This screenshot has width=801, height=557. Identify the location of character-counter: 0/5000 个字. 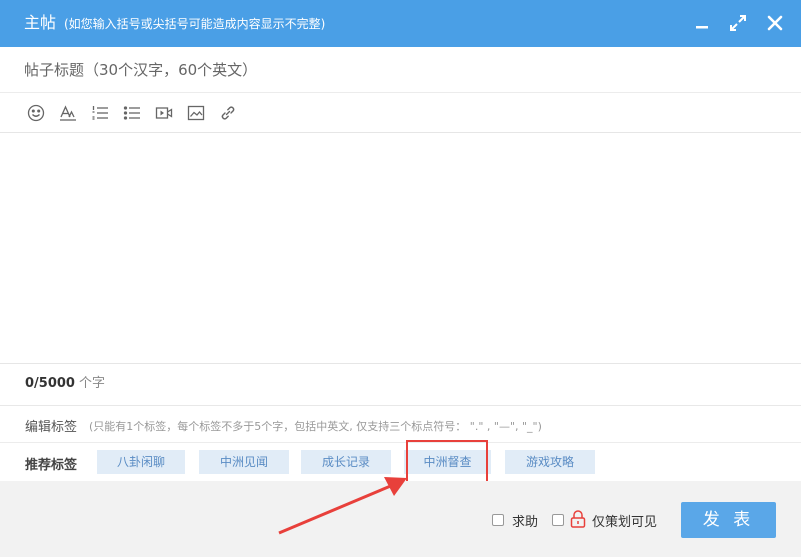
(65, 384).